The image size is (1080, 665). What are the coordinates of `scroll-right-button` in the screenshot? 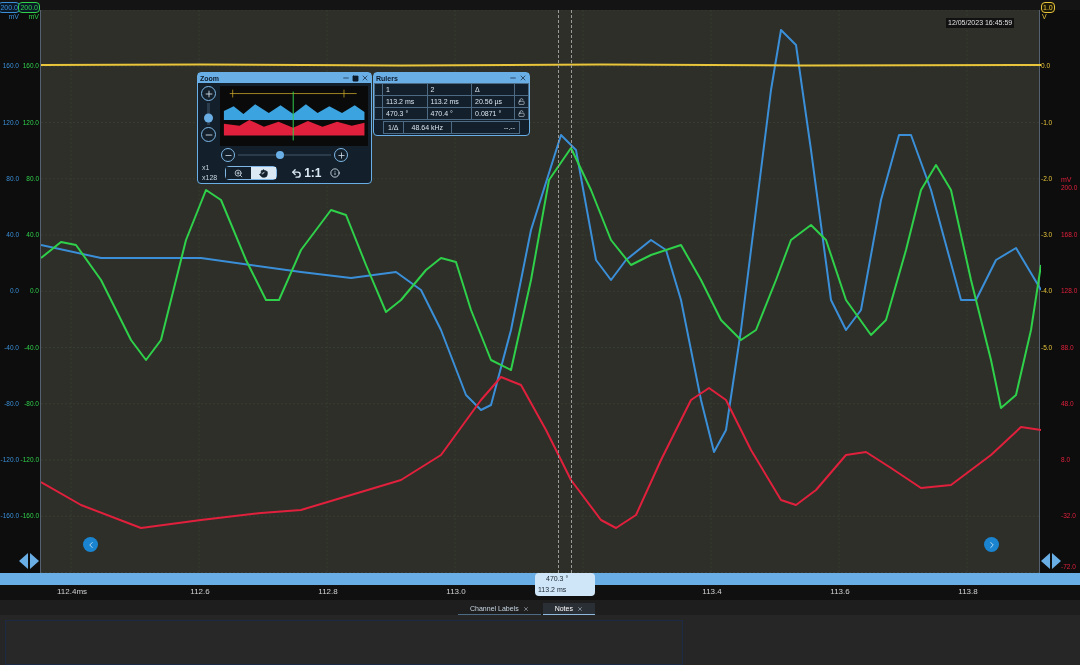 It's located at (991, 544).